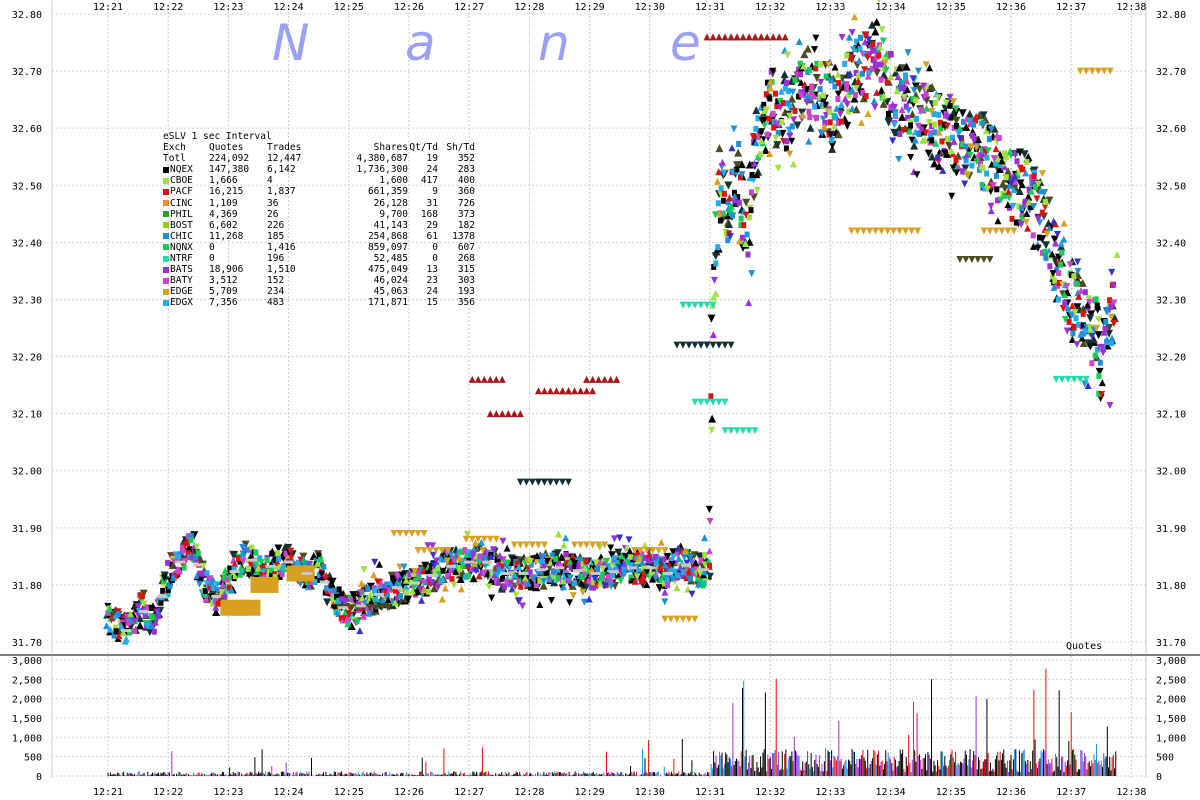  Describe the element at coordinates (1011, 7) in the screenshot. I see `x-tick-label-top: 12:36` at that location.